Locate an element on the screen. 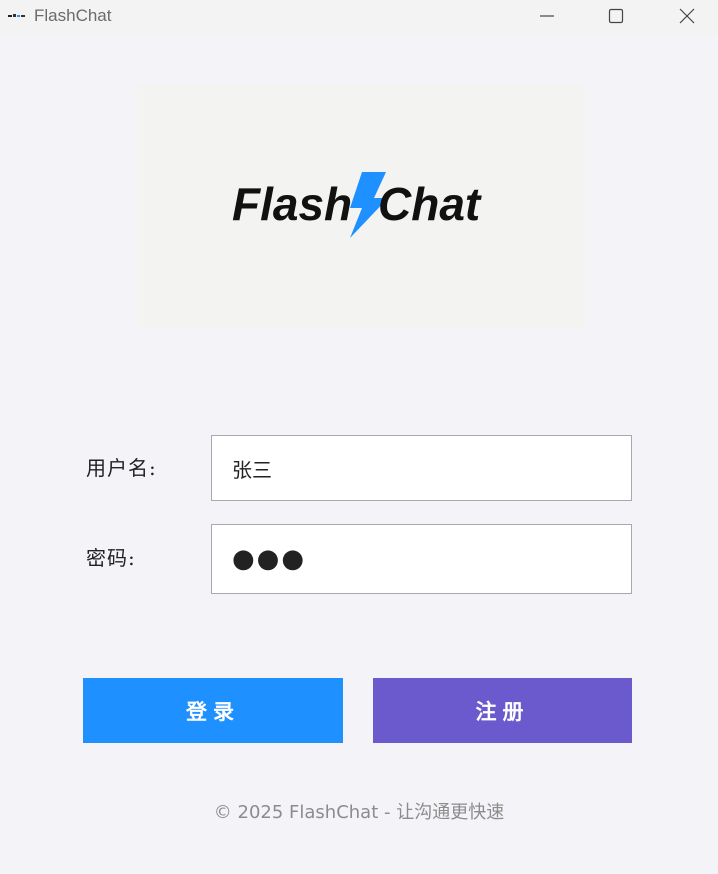 The height and width of the screenshot is (874, 718). maximize-icon is located at coordinates (616, 16).